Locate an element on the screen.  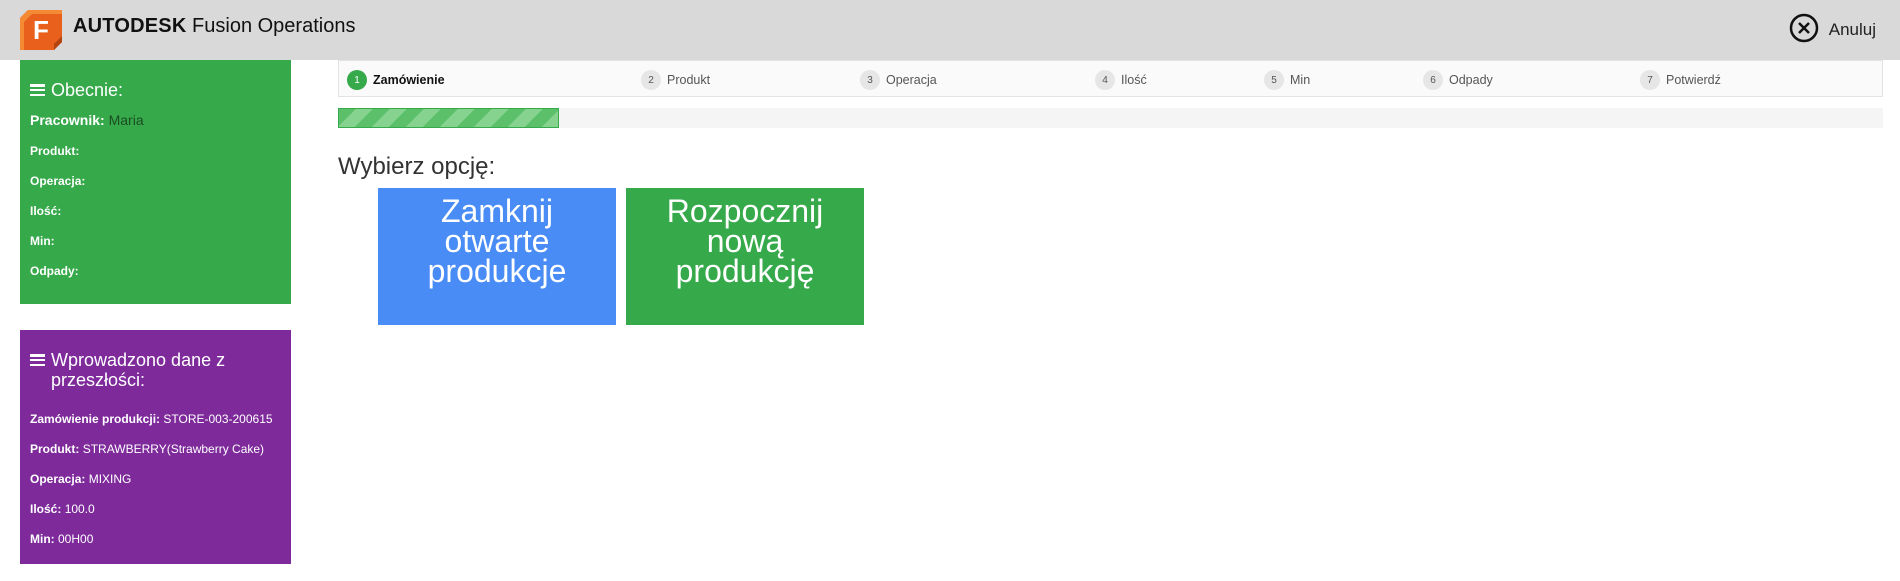
current-panel-title: Obecnie: is located at coordinates (155, 90).